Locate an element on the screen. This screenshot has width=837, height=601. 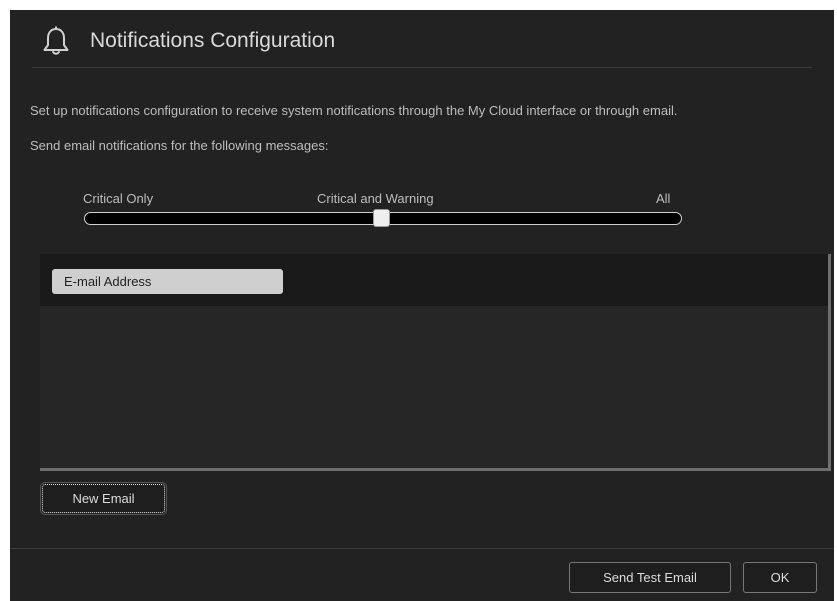
ok-button: OK is located at coordinates (780, 577).